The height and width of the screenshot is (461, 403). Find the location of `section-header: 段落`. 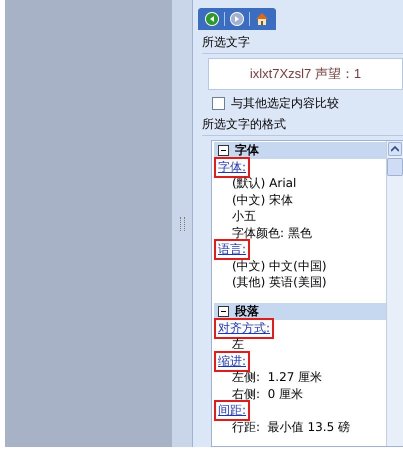

section-header: 段落 is located at coordinates (300, 311).